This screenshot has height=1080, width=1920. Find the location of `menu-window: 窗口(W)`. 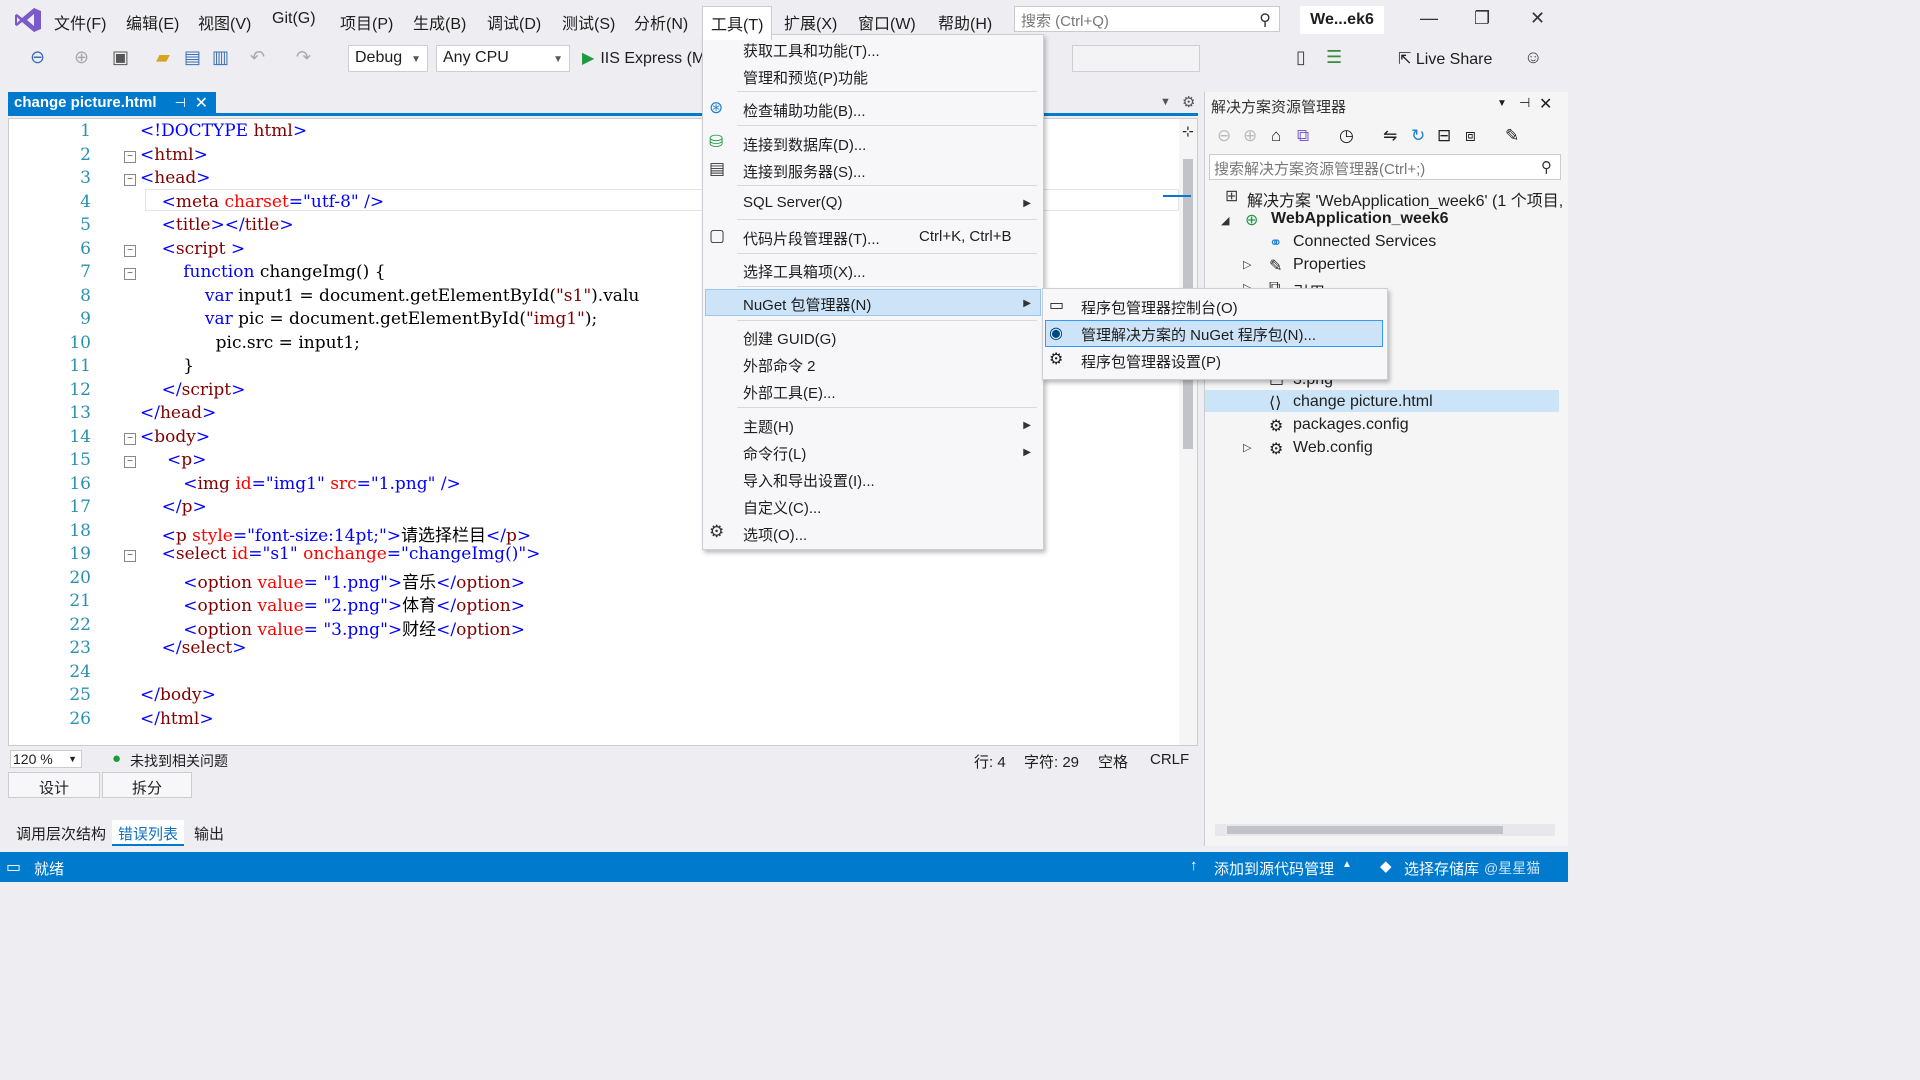

menu-window: 窗口(W) is located at coordinates (887, 22).